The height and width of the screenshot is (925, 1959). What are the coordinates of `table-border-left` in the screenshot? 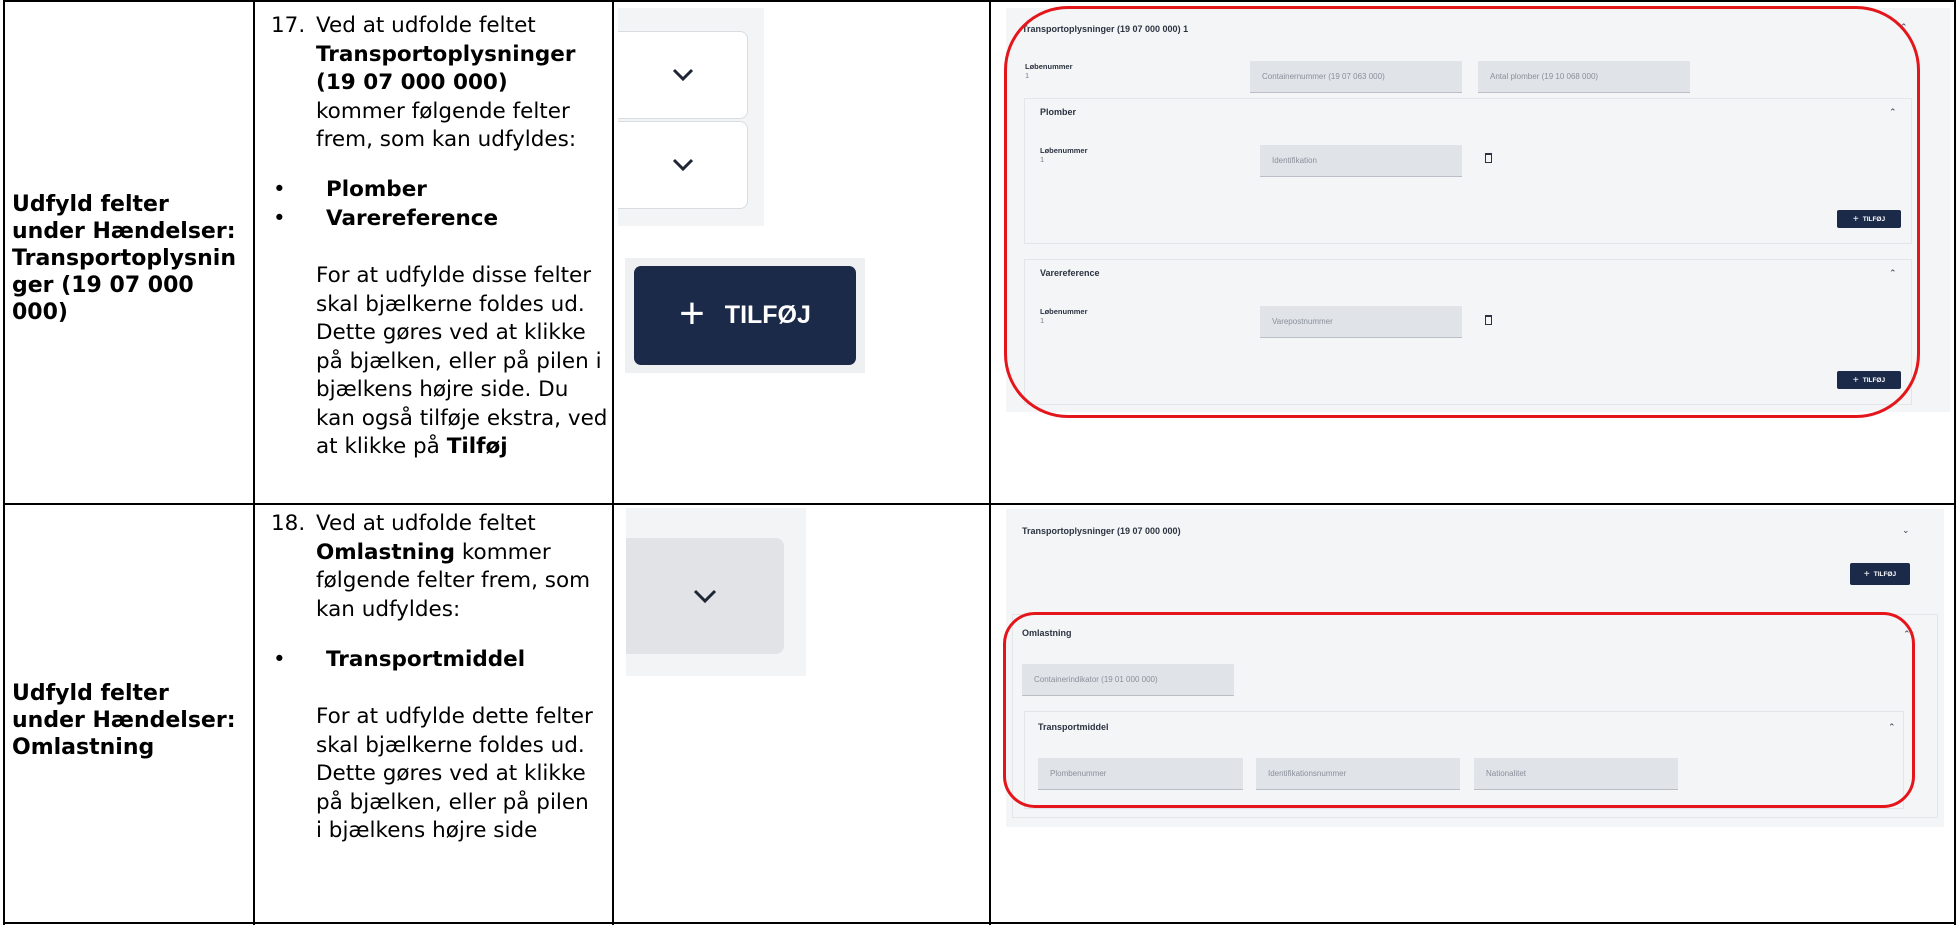 It's located at (4, 462).